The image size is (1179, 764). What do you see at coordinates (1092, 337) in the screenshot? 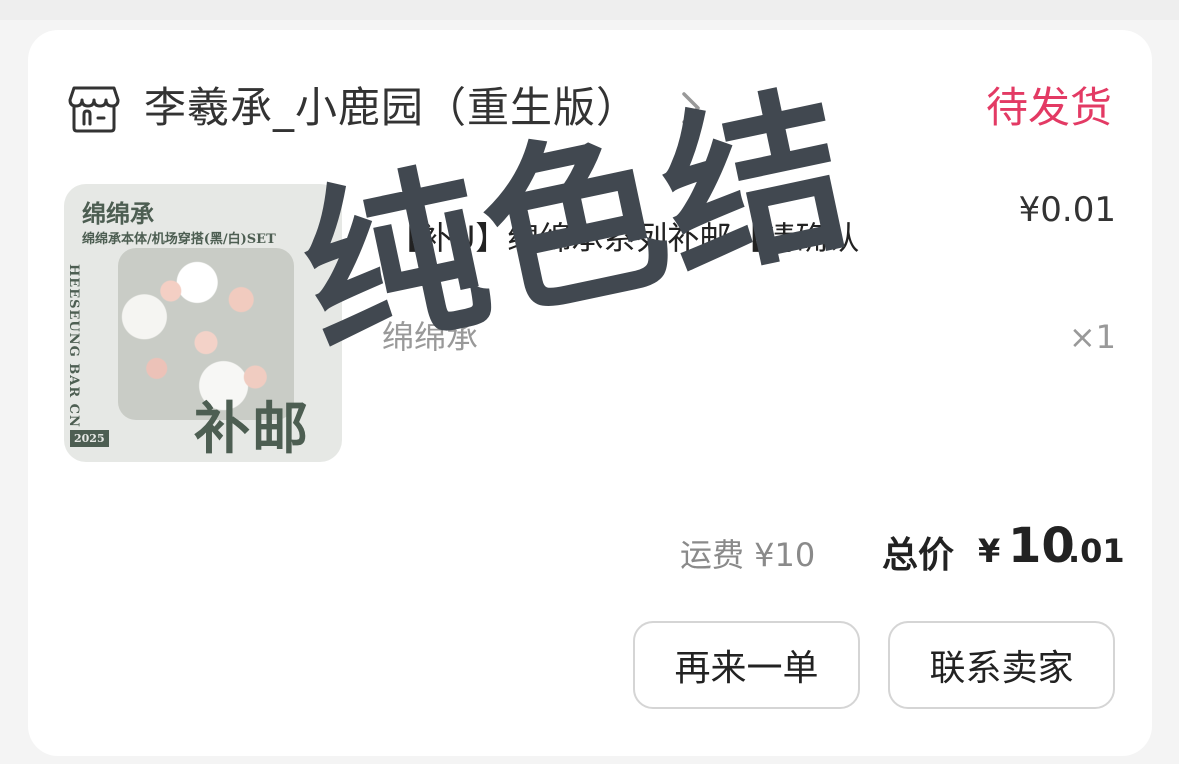
I see `product-quantity: ×1` at bounding box center [1092, 337].